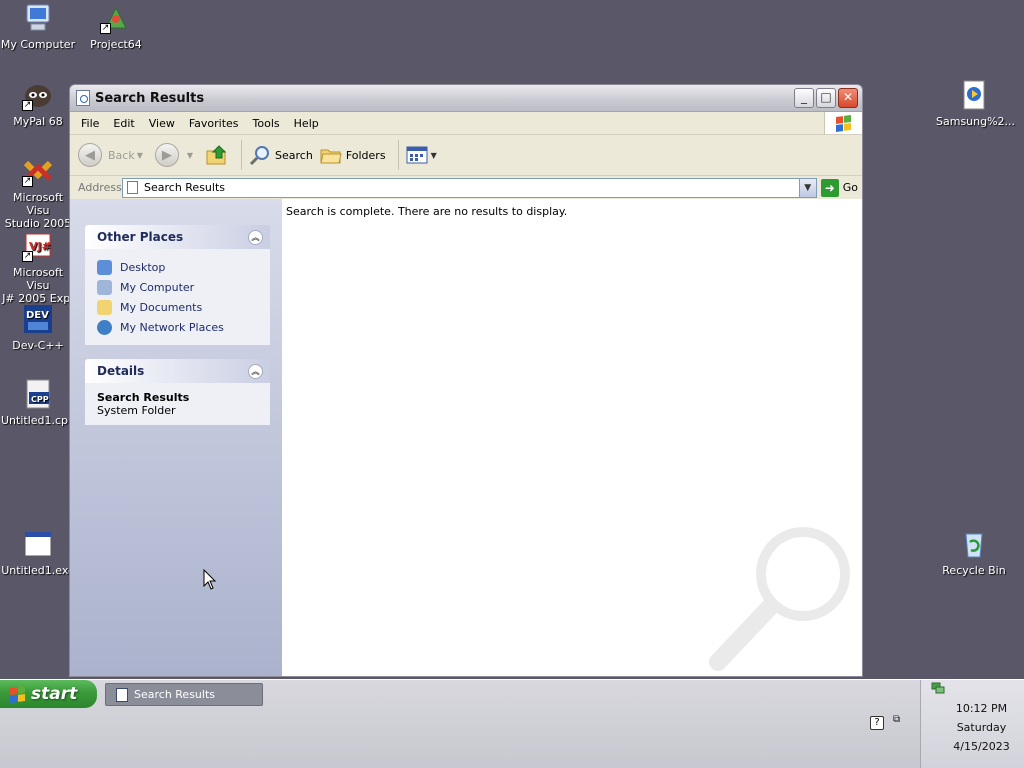 The height and width of the screenshot is (768, 1024). What do you see at coordinates (177, 371) in the screenshot?
I see `details-header: Details ︽` at bounding box center [177, 371].